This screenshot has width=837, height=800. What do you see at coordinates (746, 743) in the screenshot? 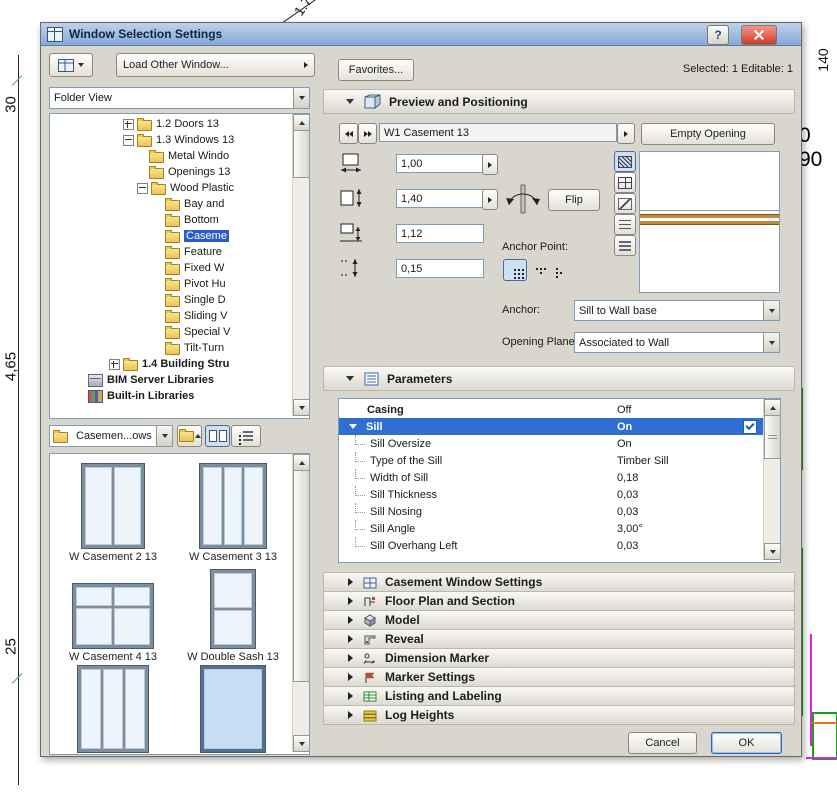
I see `ok-button: OK` at bounding box center [746, 743].